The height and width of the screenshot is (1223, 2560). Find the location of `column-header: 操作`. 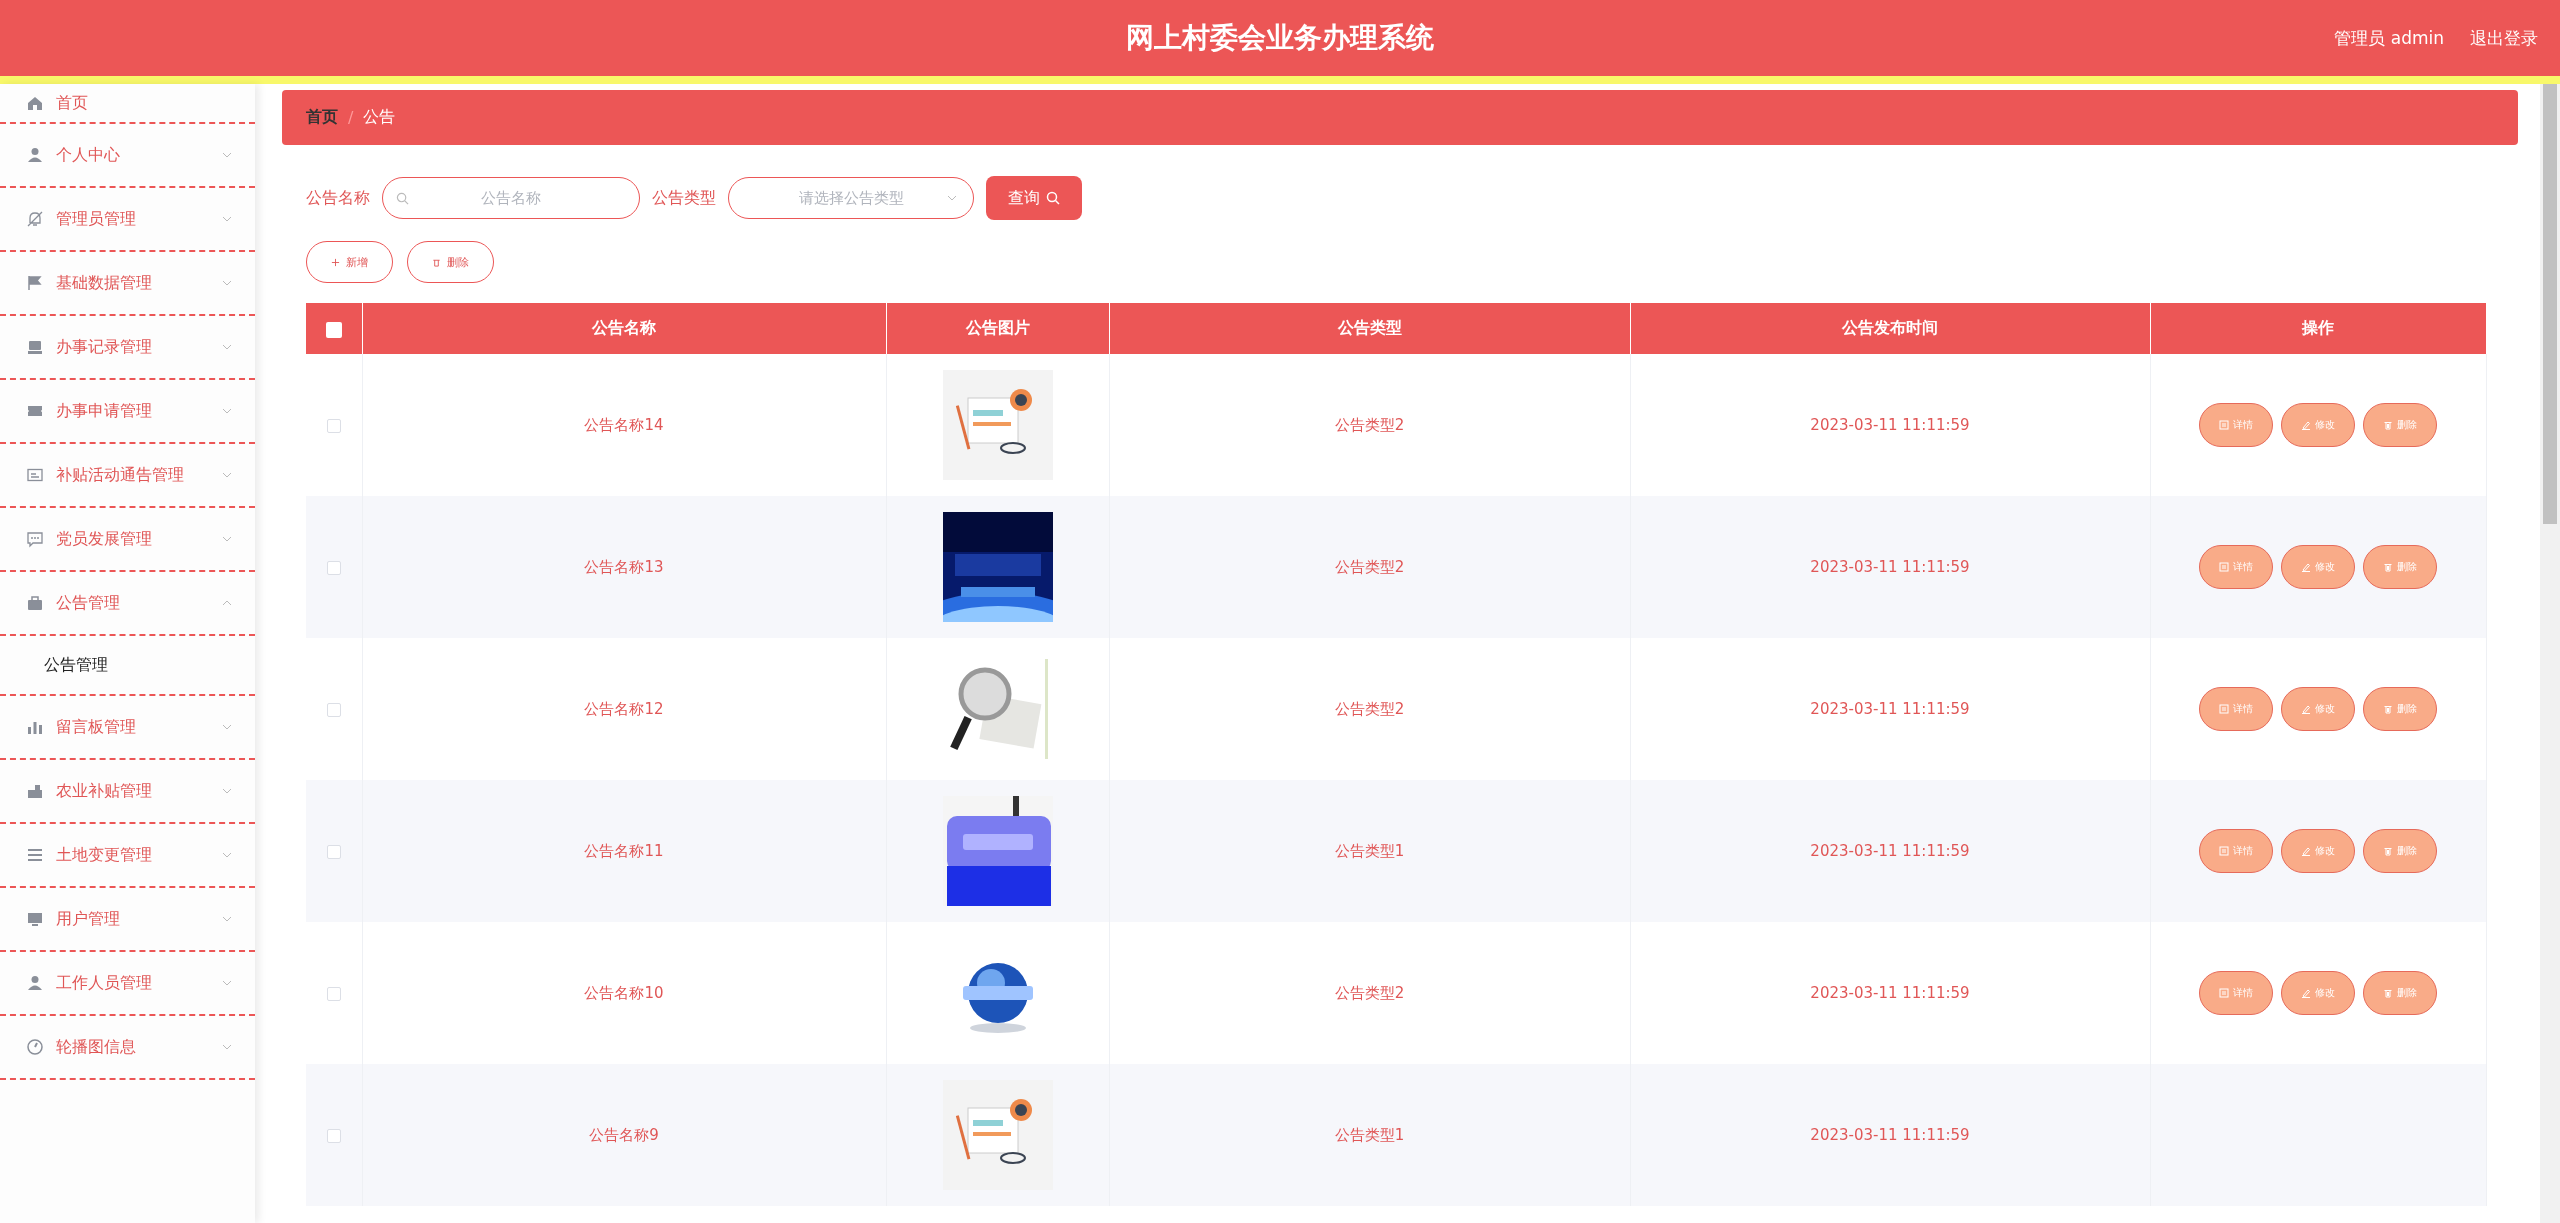

column-header: 操作 is located at coordinates (2318, 328).